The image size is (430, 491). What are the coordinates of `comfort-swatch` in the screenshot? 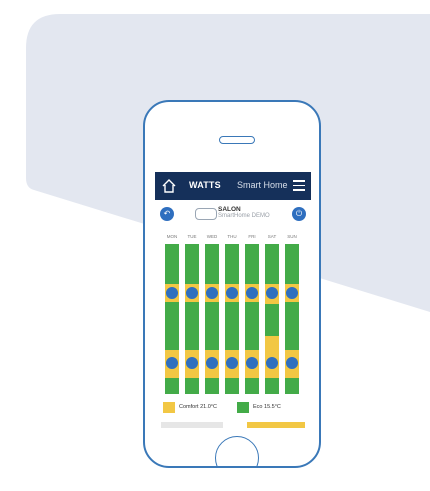 It's located at (169, 407).